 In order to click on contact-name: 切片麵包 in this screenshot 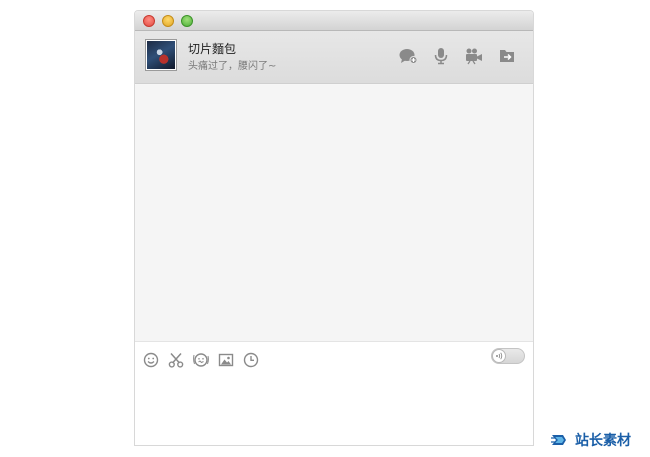, I will do `click(212, 48)`.